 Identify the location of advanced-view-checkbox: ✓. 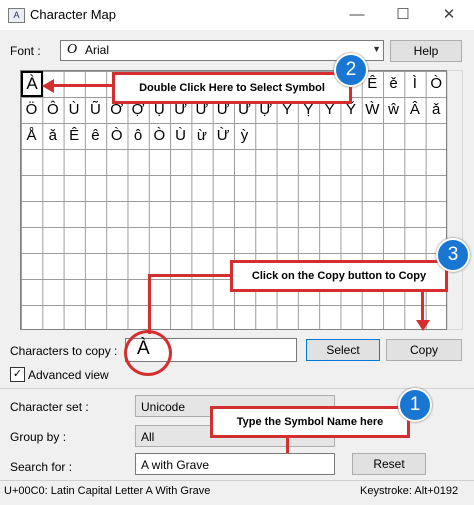
(17, 374).